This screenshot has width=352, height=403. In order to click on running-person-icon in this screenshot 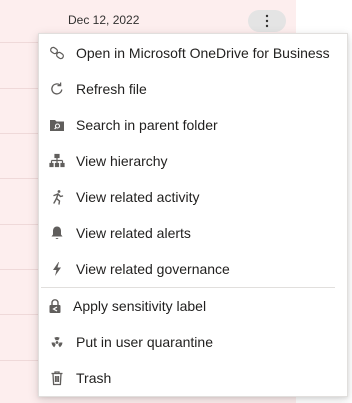, I will do `click(57, 197)`.